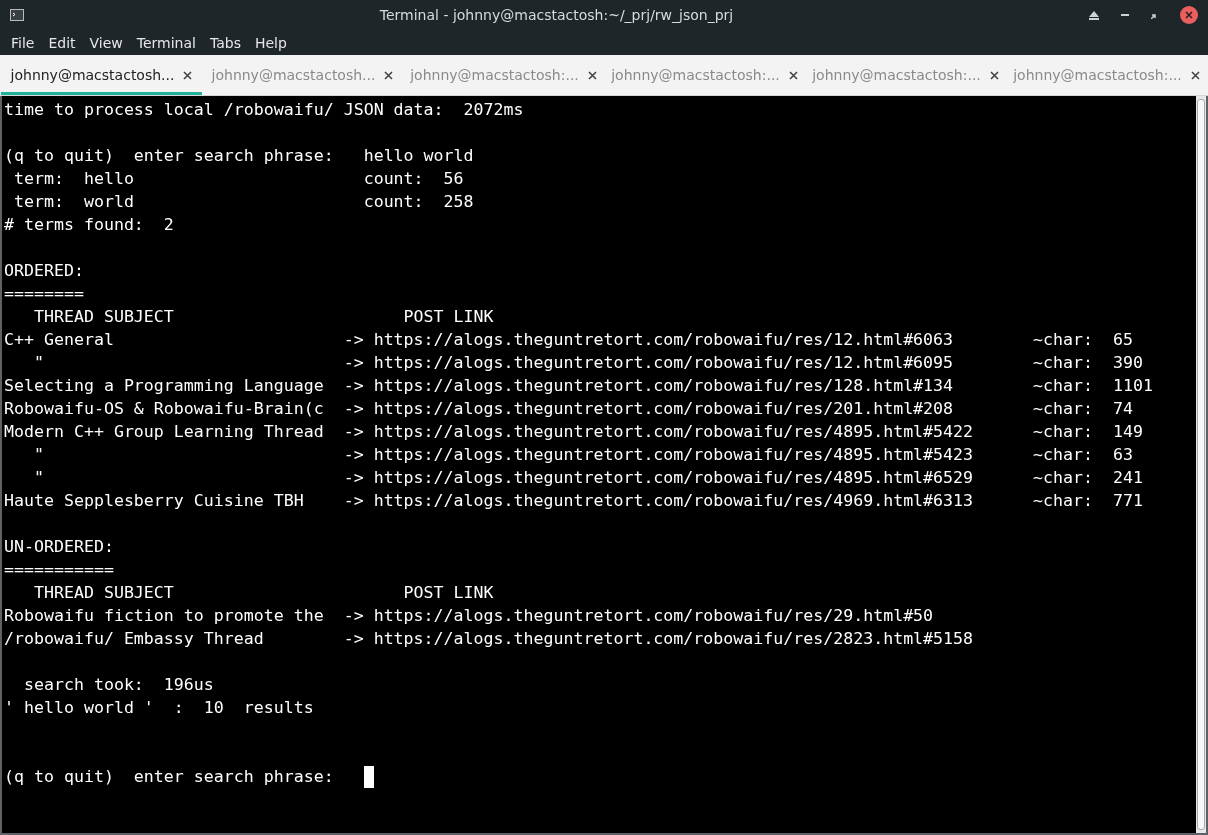 The height and width of the screenshot is (835, 1208). I want to click on terminal-line: Robowaifu fiction to promote the -> https://alogs.theguntretort.com/robowaifu/res/29.html#50, so click(469, 616).